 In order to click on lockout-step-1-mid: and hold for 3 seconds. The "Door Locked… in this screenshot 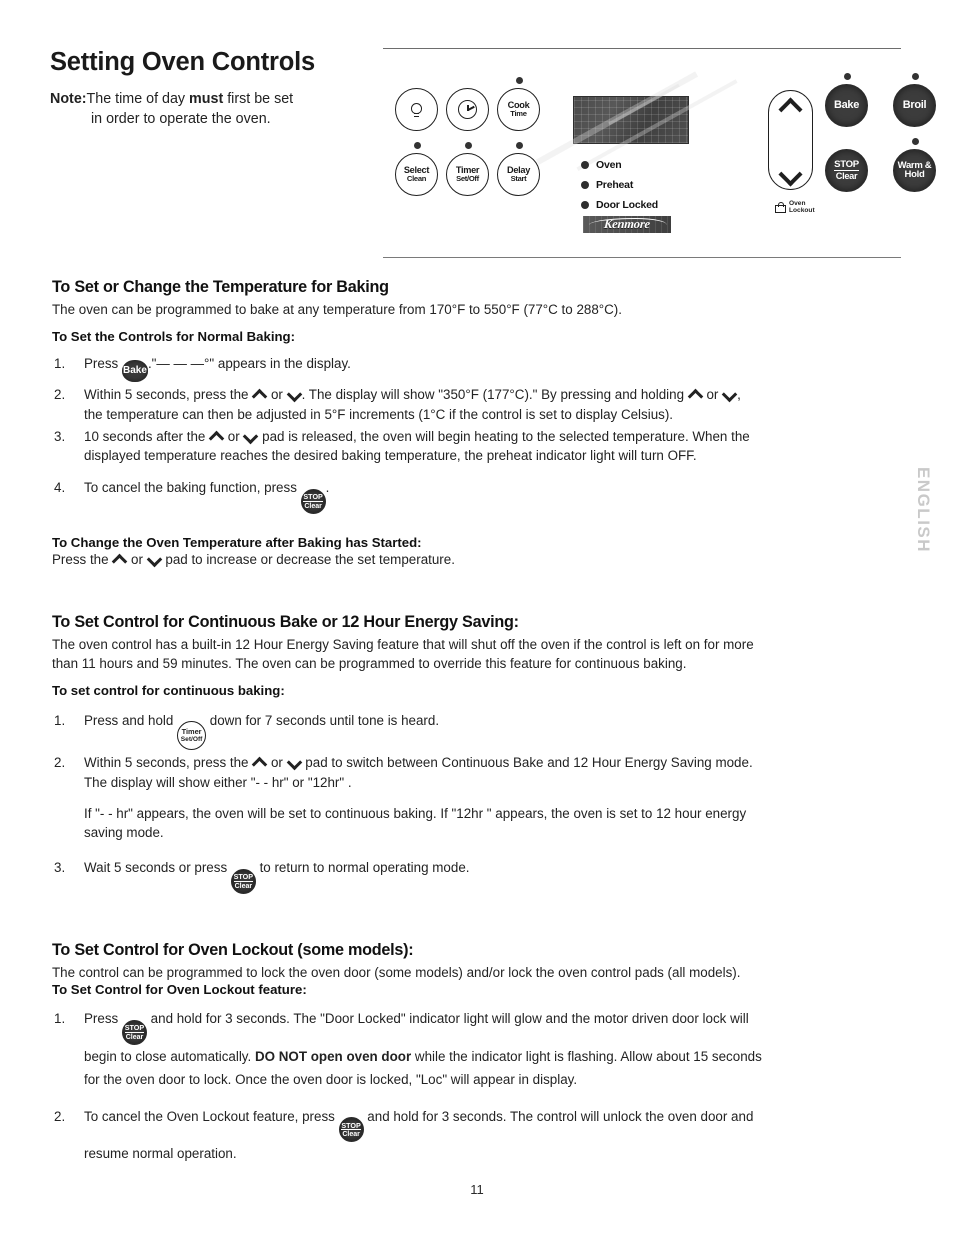, I will do `click(447, 1018)`.